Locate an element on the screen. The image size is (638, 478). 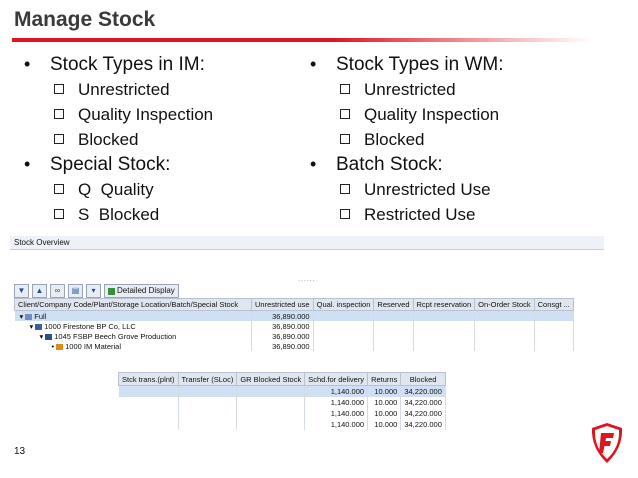
bullet-batch-stock: • Batch Stock: is located at coordinates (376, 164).